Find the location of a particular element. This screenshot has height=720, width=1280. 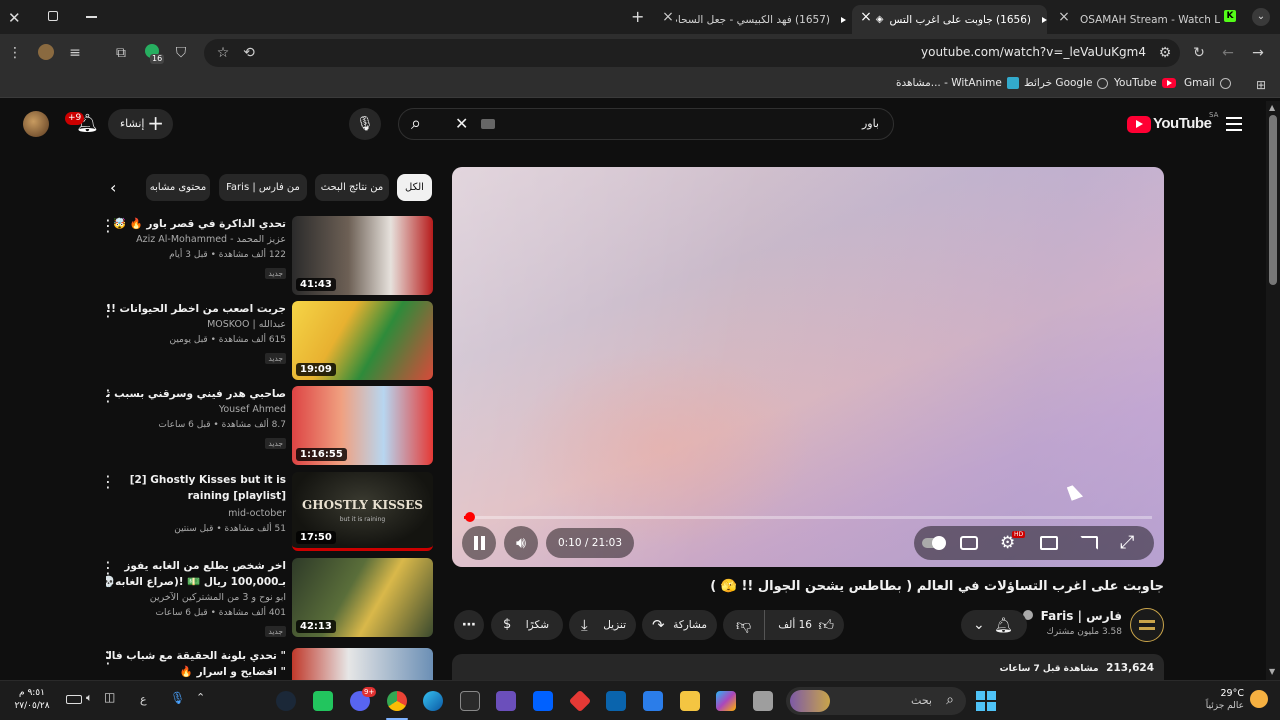

close-window-icon: ✕ is located at coordinates (14, 18).